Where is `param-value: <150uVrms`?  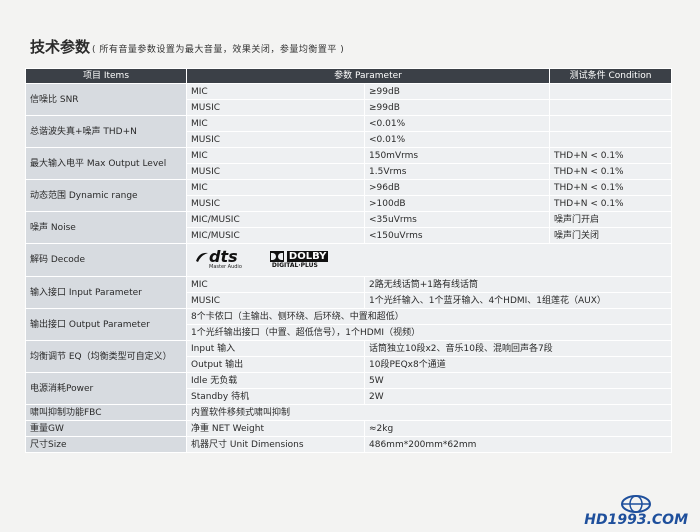
param-value: <150uVrms is located at coordinates (457, 235).